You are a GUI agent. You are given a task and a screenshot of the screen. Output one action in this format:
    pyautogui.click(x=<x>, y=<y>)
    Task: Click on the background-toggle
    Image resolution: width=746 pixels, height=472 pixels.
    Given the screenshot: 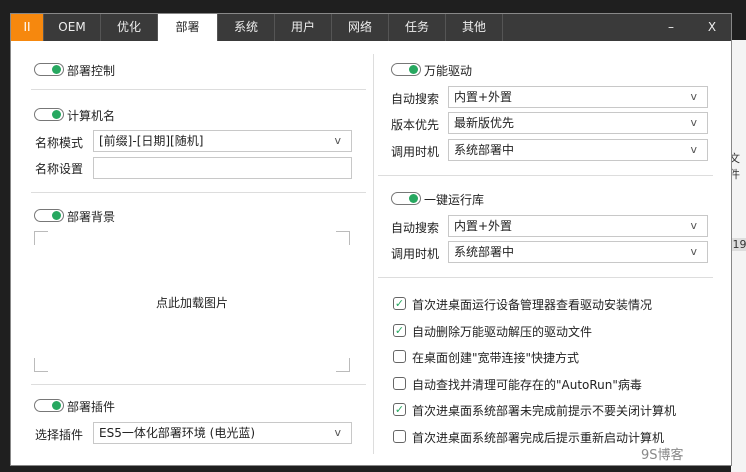 What is the action you would take?
    pyautogui.click(x=49, y=215)
    